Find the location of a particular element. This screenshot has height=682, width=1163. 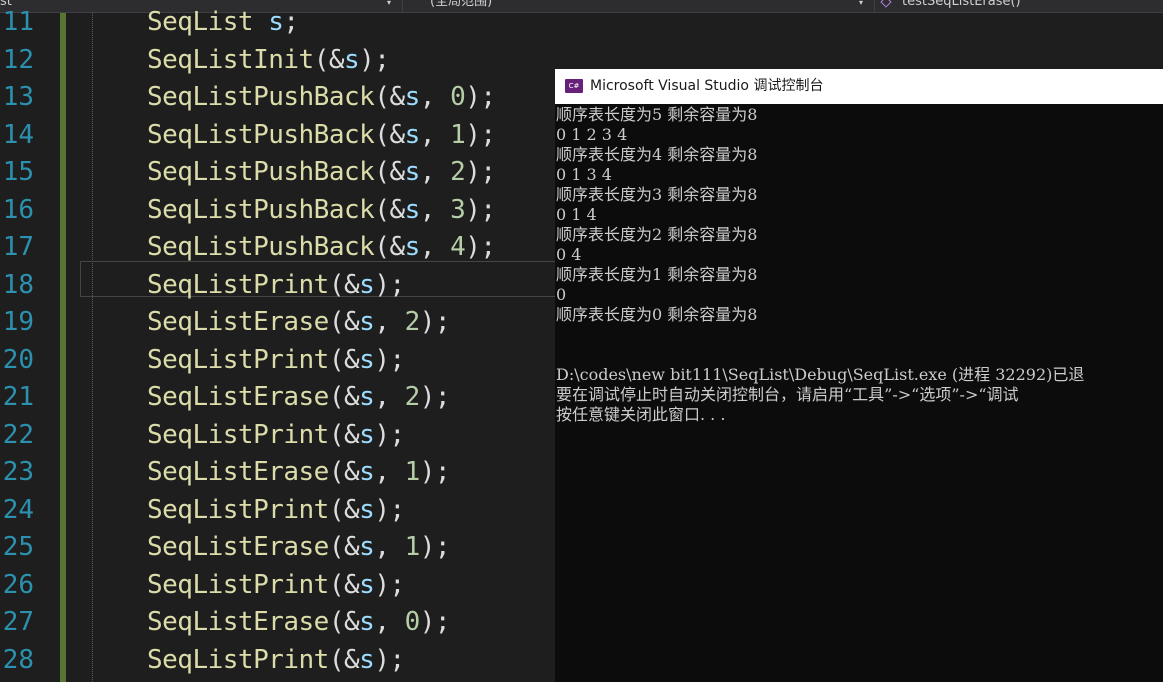

console-line: 顺序表长度为0 剩余容量为8 is located at coordinates (657, 314).